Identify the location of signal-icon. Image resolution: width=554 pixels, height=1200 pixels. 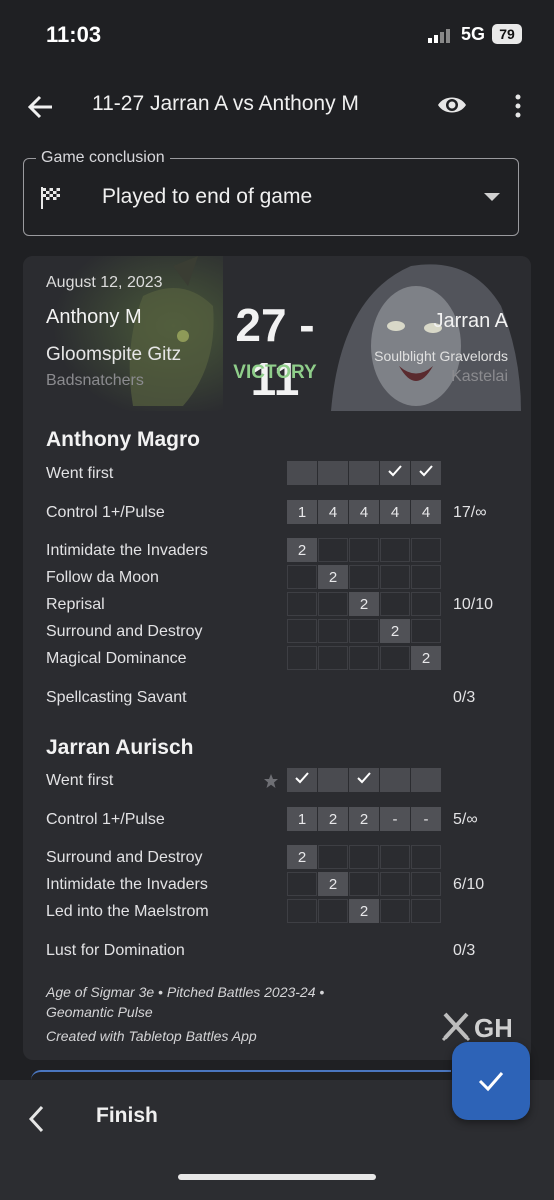
(439, 36).